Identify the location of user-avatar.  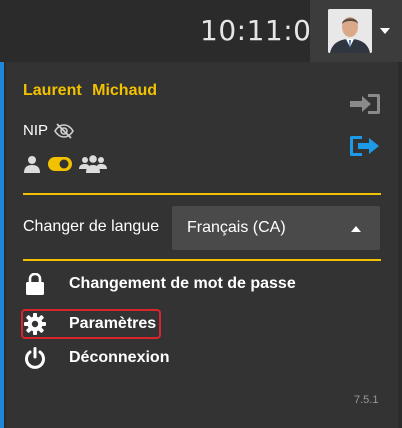
(350, 31).